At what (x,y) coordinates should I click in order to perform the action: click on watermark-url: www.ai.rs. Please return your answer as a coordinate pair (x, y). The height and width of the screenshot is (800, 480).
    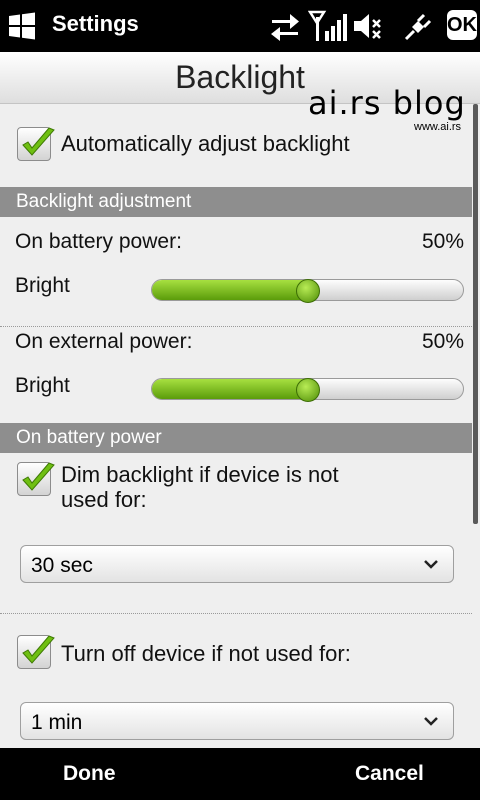
    Looking at the image, I should click on (438, 127).